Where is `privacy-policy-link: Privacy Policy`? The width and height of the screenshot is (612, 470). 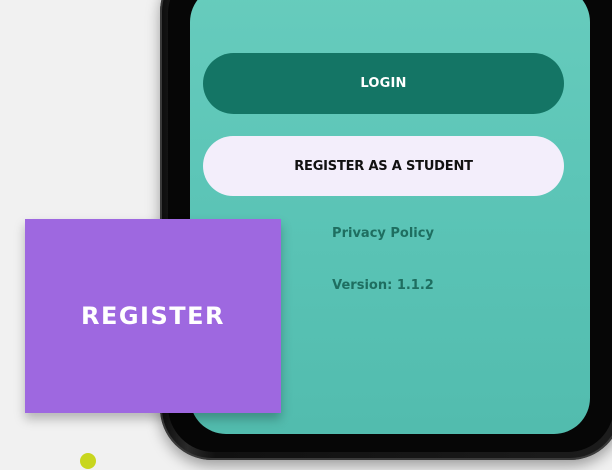 privacy-policy-link: Privacy Policy is located at coordinates (383, 233).